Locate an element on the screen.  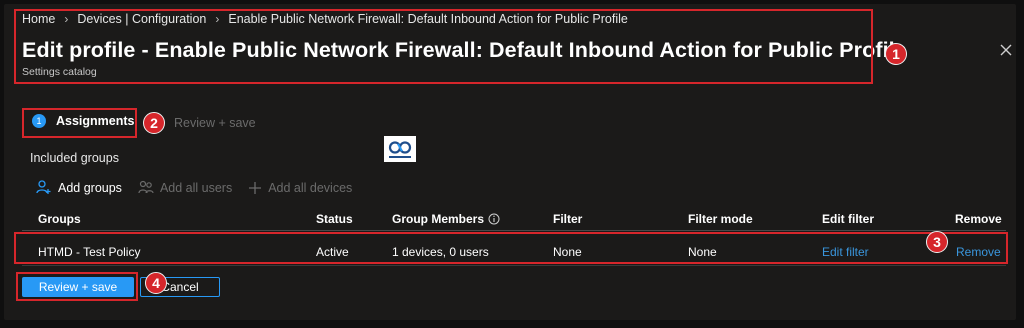
add-all-devices-label: Add all devices is located at coordinates (310, 187).